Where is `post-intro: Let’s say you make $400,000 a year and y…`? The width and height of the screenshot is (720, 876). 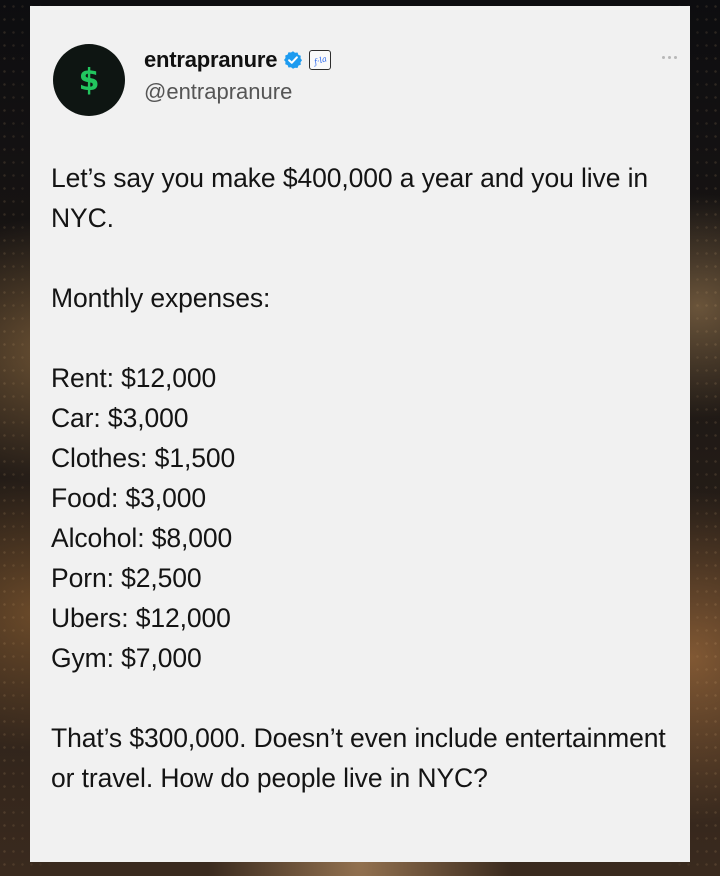 post-intro: Let’s say you make $400,000 a year and y… is located at coordinates (350, 198).